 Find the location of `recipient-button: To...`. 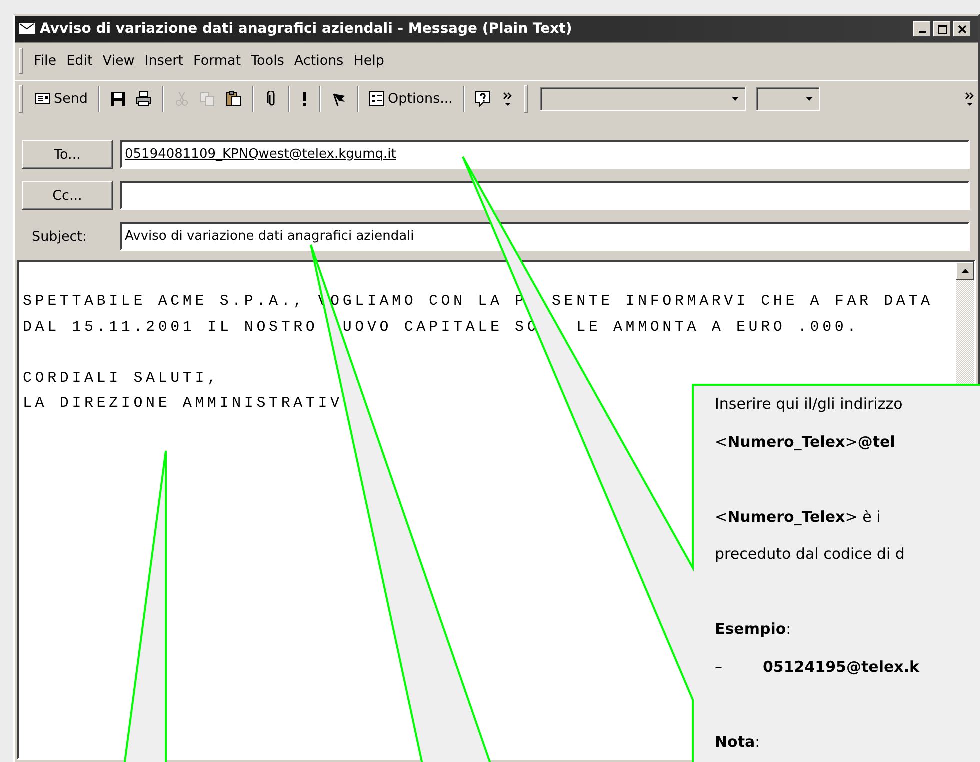

recipient-button: To... is located at coordinates (67, 154).